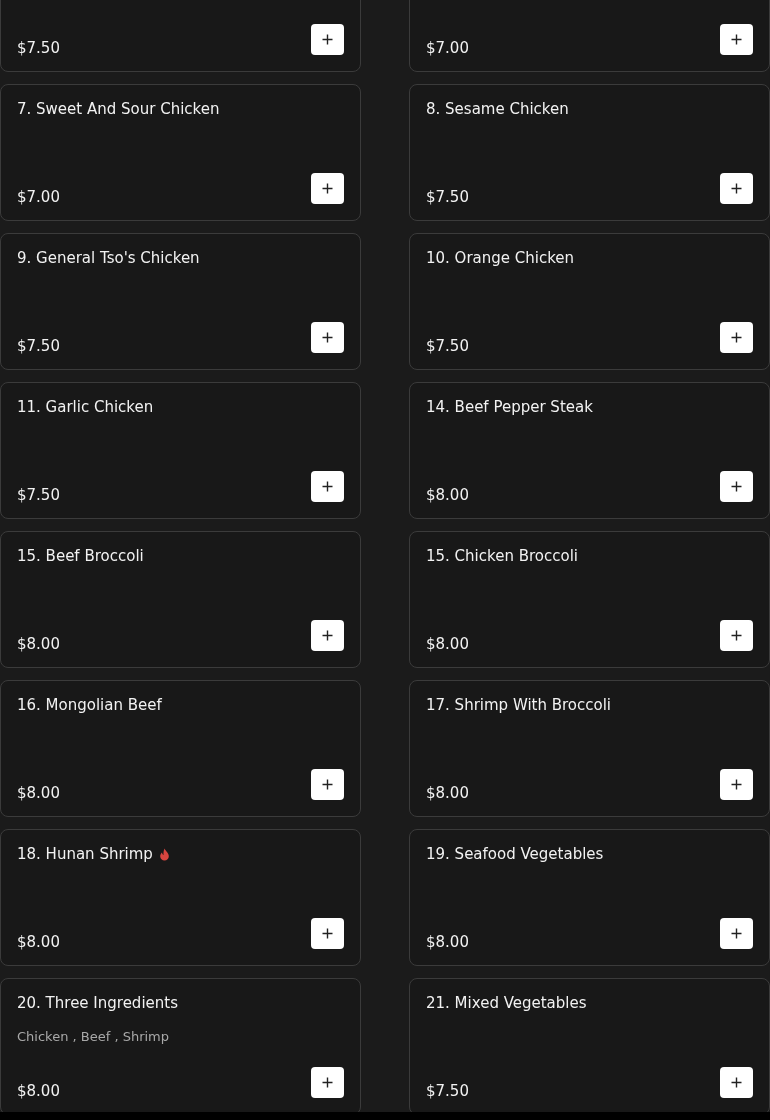  Describe the element at coordinates (180, 897) in the screenshot. I see `menu-item-card: 18. Hunan Shrimp $8.00` at that location.